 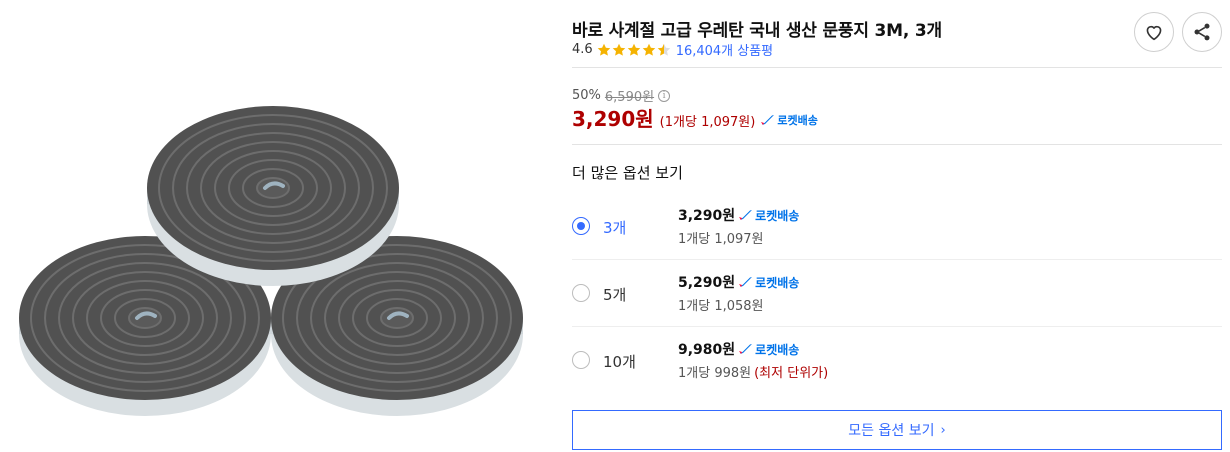 What do you see at coordinates (707, 350) in the screenshot?
I see `option-price: 9,980원` at bounding box center [707, 350].